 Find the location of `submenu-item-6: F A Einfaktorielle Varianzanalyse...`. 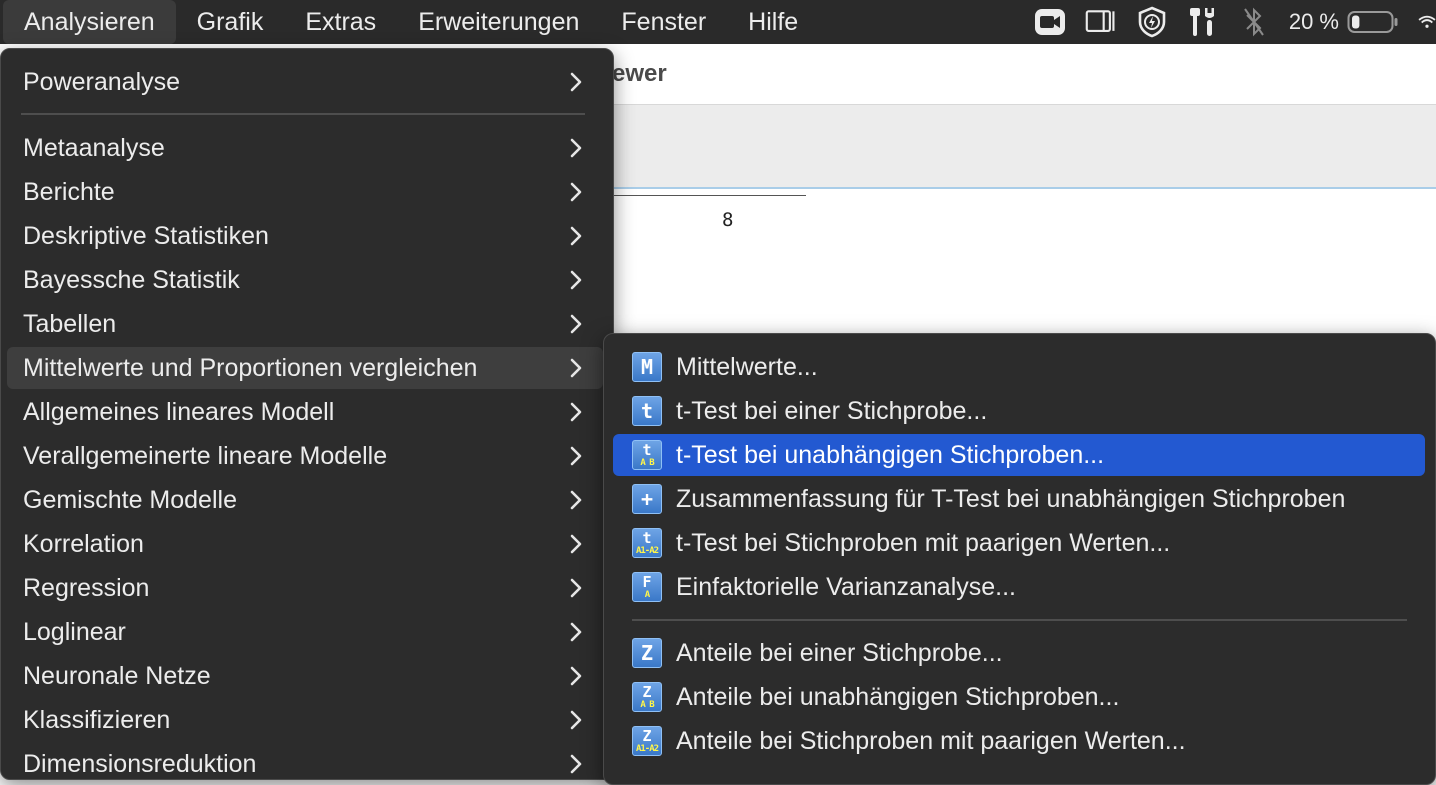

submenu-item-6: F A Einfaktorielle Varianzanalyse... is located at coordinates (1019, 587).